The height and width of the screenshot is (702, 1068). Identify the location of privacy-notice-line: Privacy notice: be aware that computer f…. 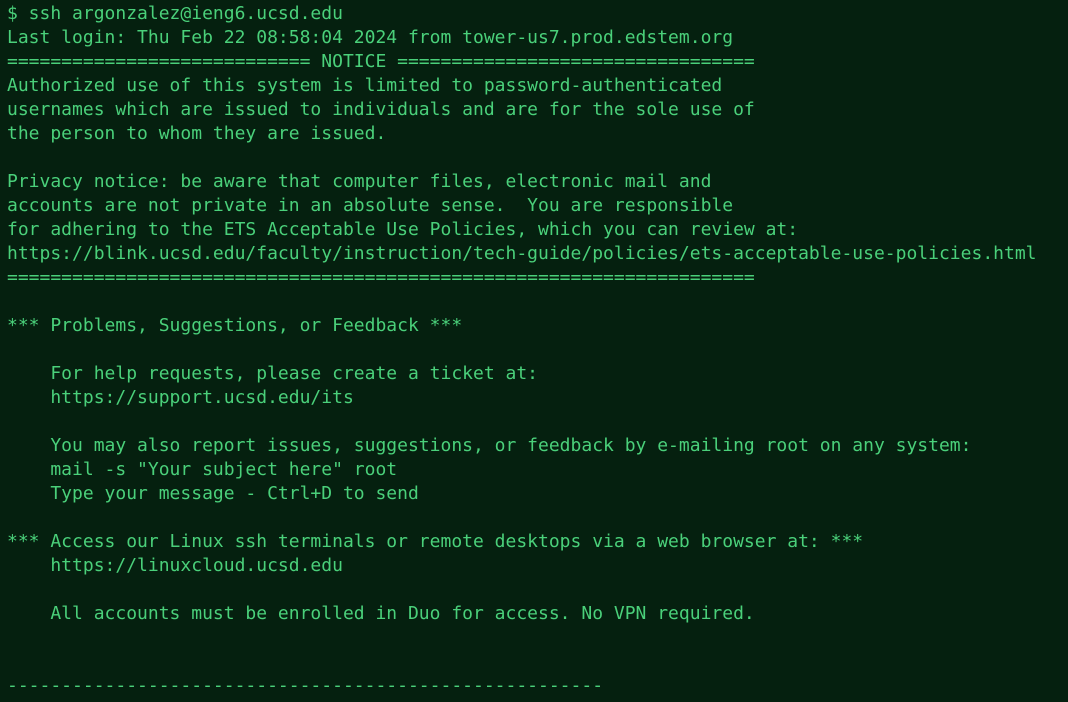
(359, 181).